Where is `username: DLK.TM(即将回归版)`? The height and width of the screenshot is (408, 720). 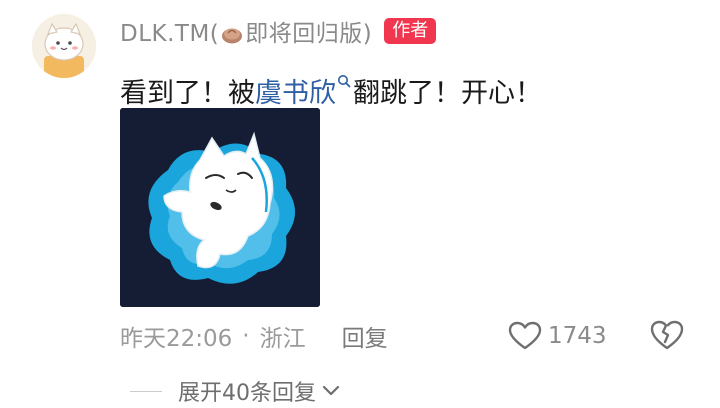
username: DLK.TM(即将回归版) is located at coordinates (246, 31).